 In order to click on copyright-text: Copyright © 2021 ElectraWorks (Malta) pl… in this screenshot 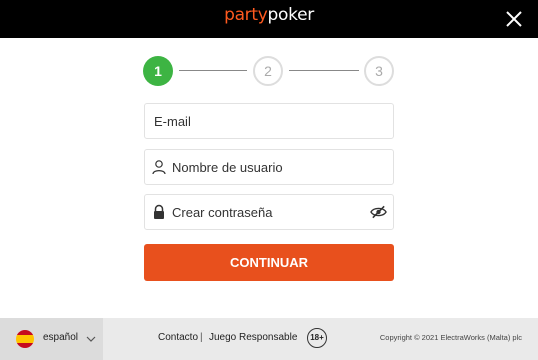, I will do `click(450, 337)`.